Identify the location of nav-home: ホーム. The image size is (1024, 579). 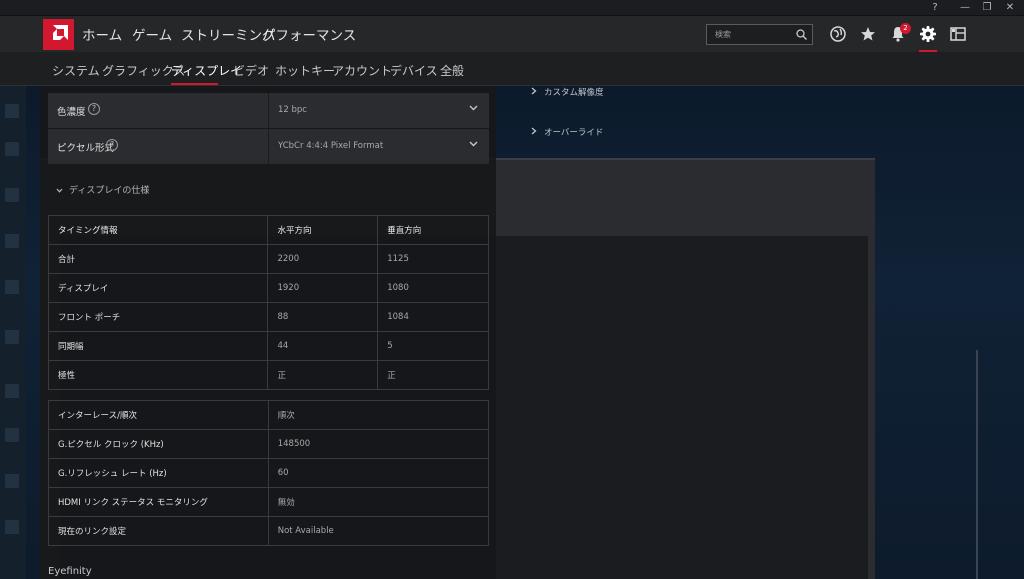
(102, 34).